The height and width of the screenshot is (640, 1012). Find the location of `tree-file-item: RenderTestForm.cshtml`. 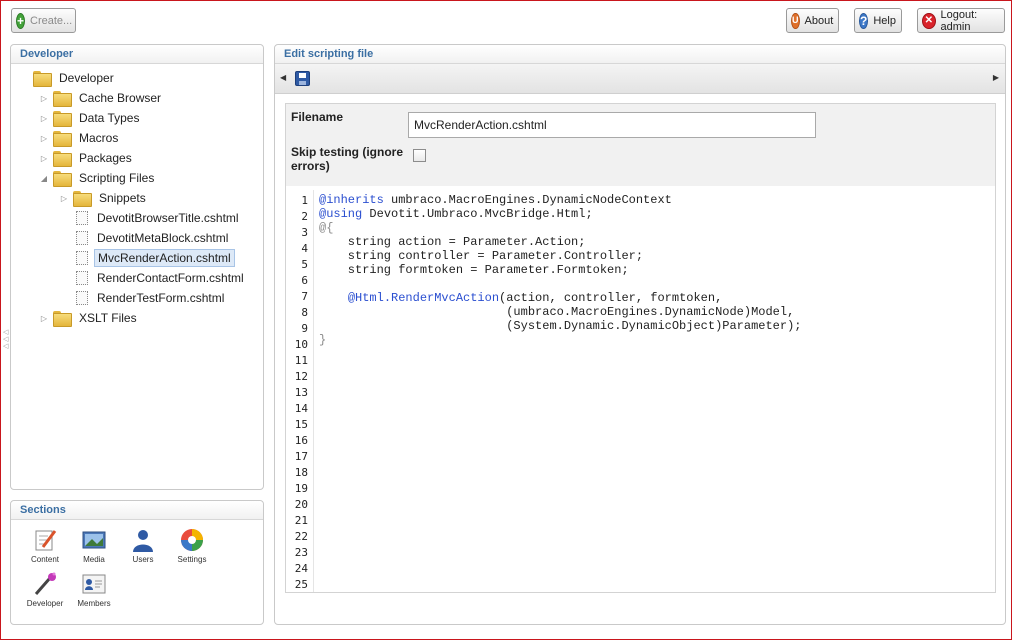

tree-file-item: RenderTestForm.cshtml is located at coordinates (143, 298).